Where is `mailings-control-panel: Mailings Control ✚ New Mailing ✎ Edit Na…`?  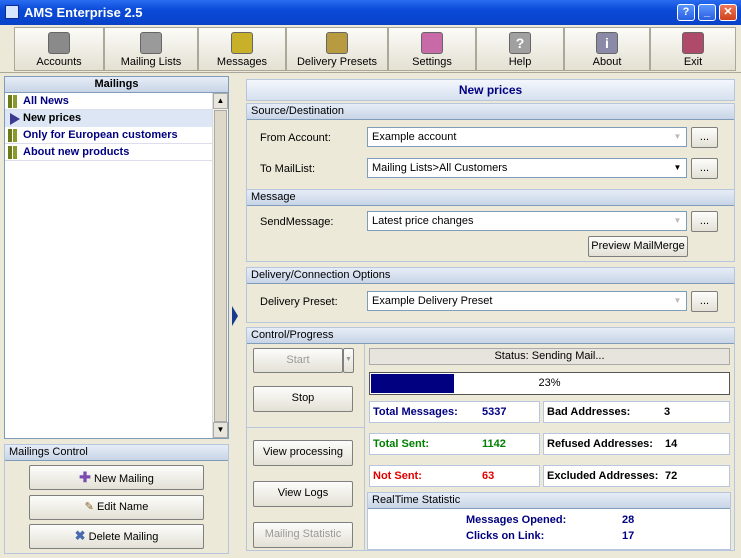
mailings-control-panel: Mailings Control ✚ New Mailing ✎ Edit Na… is located at coordinates (116, 499).